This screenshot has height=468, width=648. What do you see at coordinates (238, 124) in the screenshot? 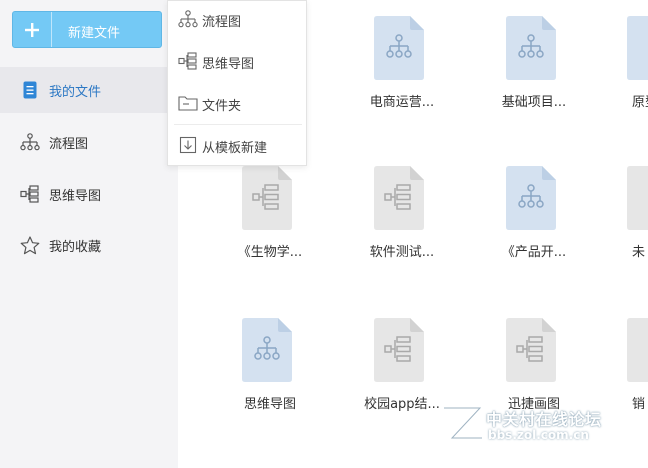
I see `dropdown-divider` at bounding box center [238, 124].